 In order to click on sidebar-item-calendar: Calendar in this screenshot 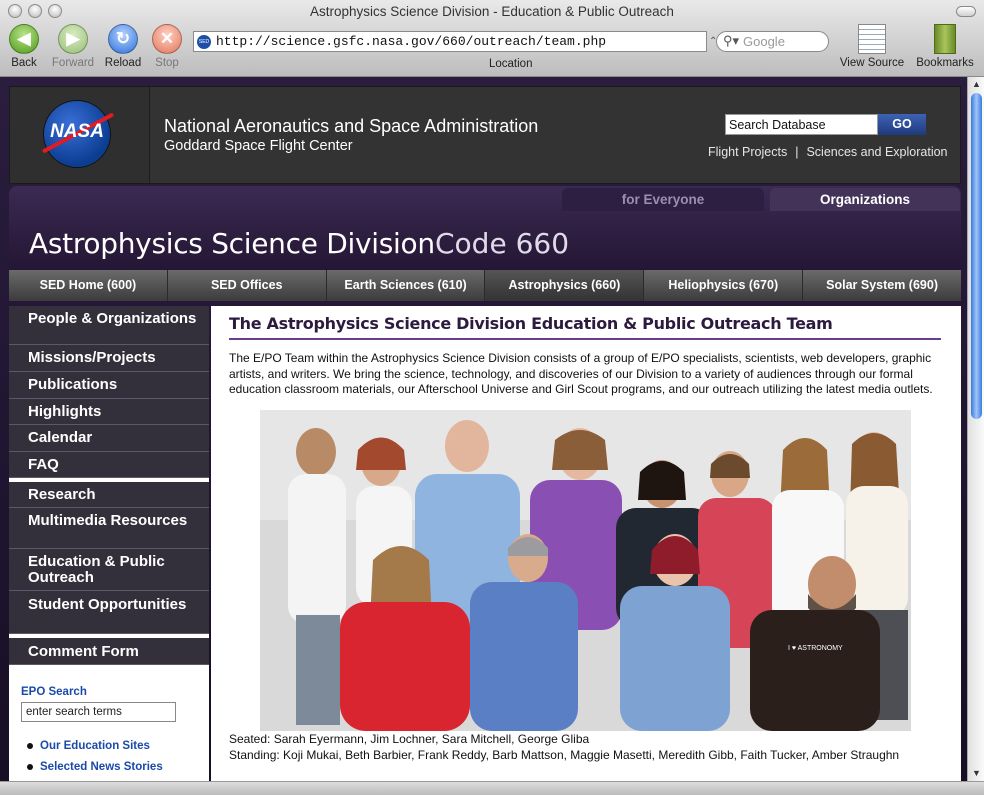, I will do `click(109, 438)`.